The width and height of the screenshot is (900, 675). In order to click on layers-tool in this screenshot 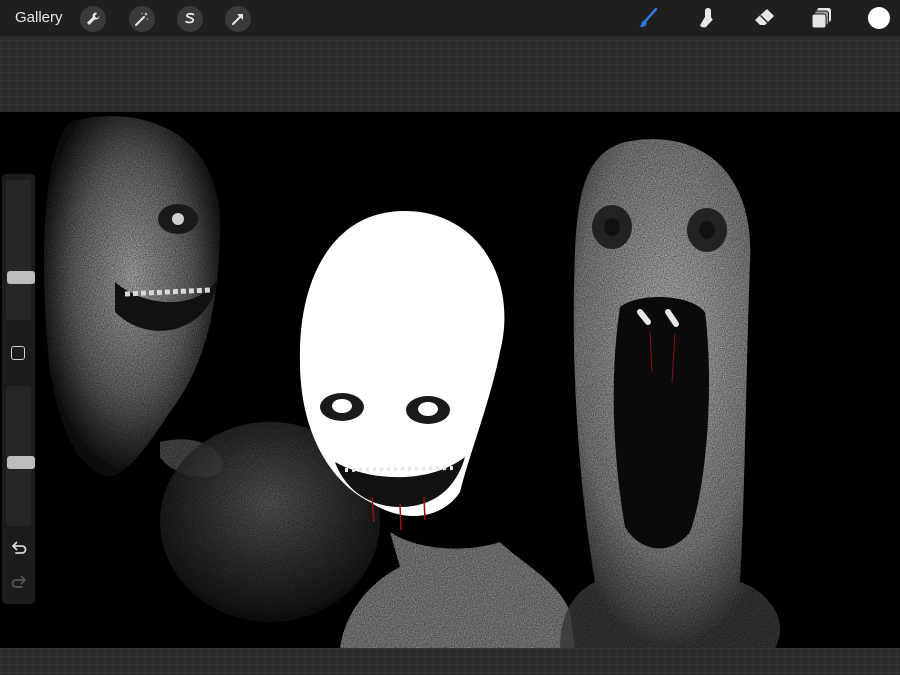, I will do `click(822, 18)`.